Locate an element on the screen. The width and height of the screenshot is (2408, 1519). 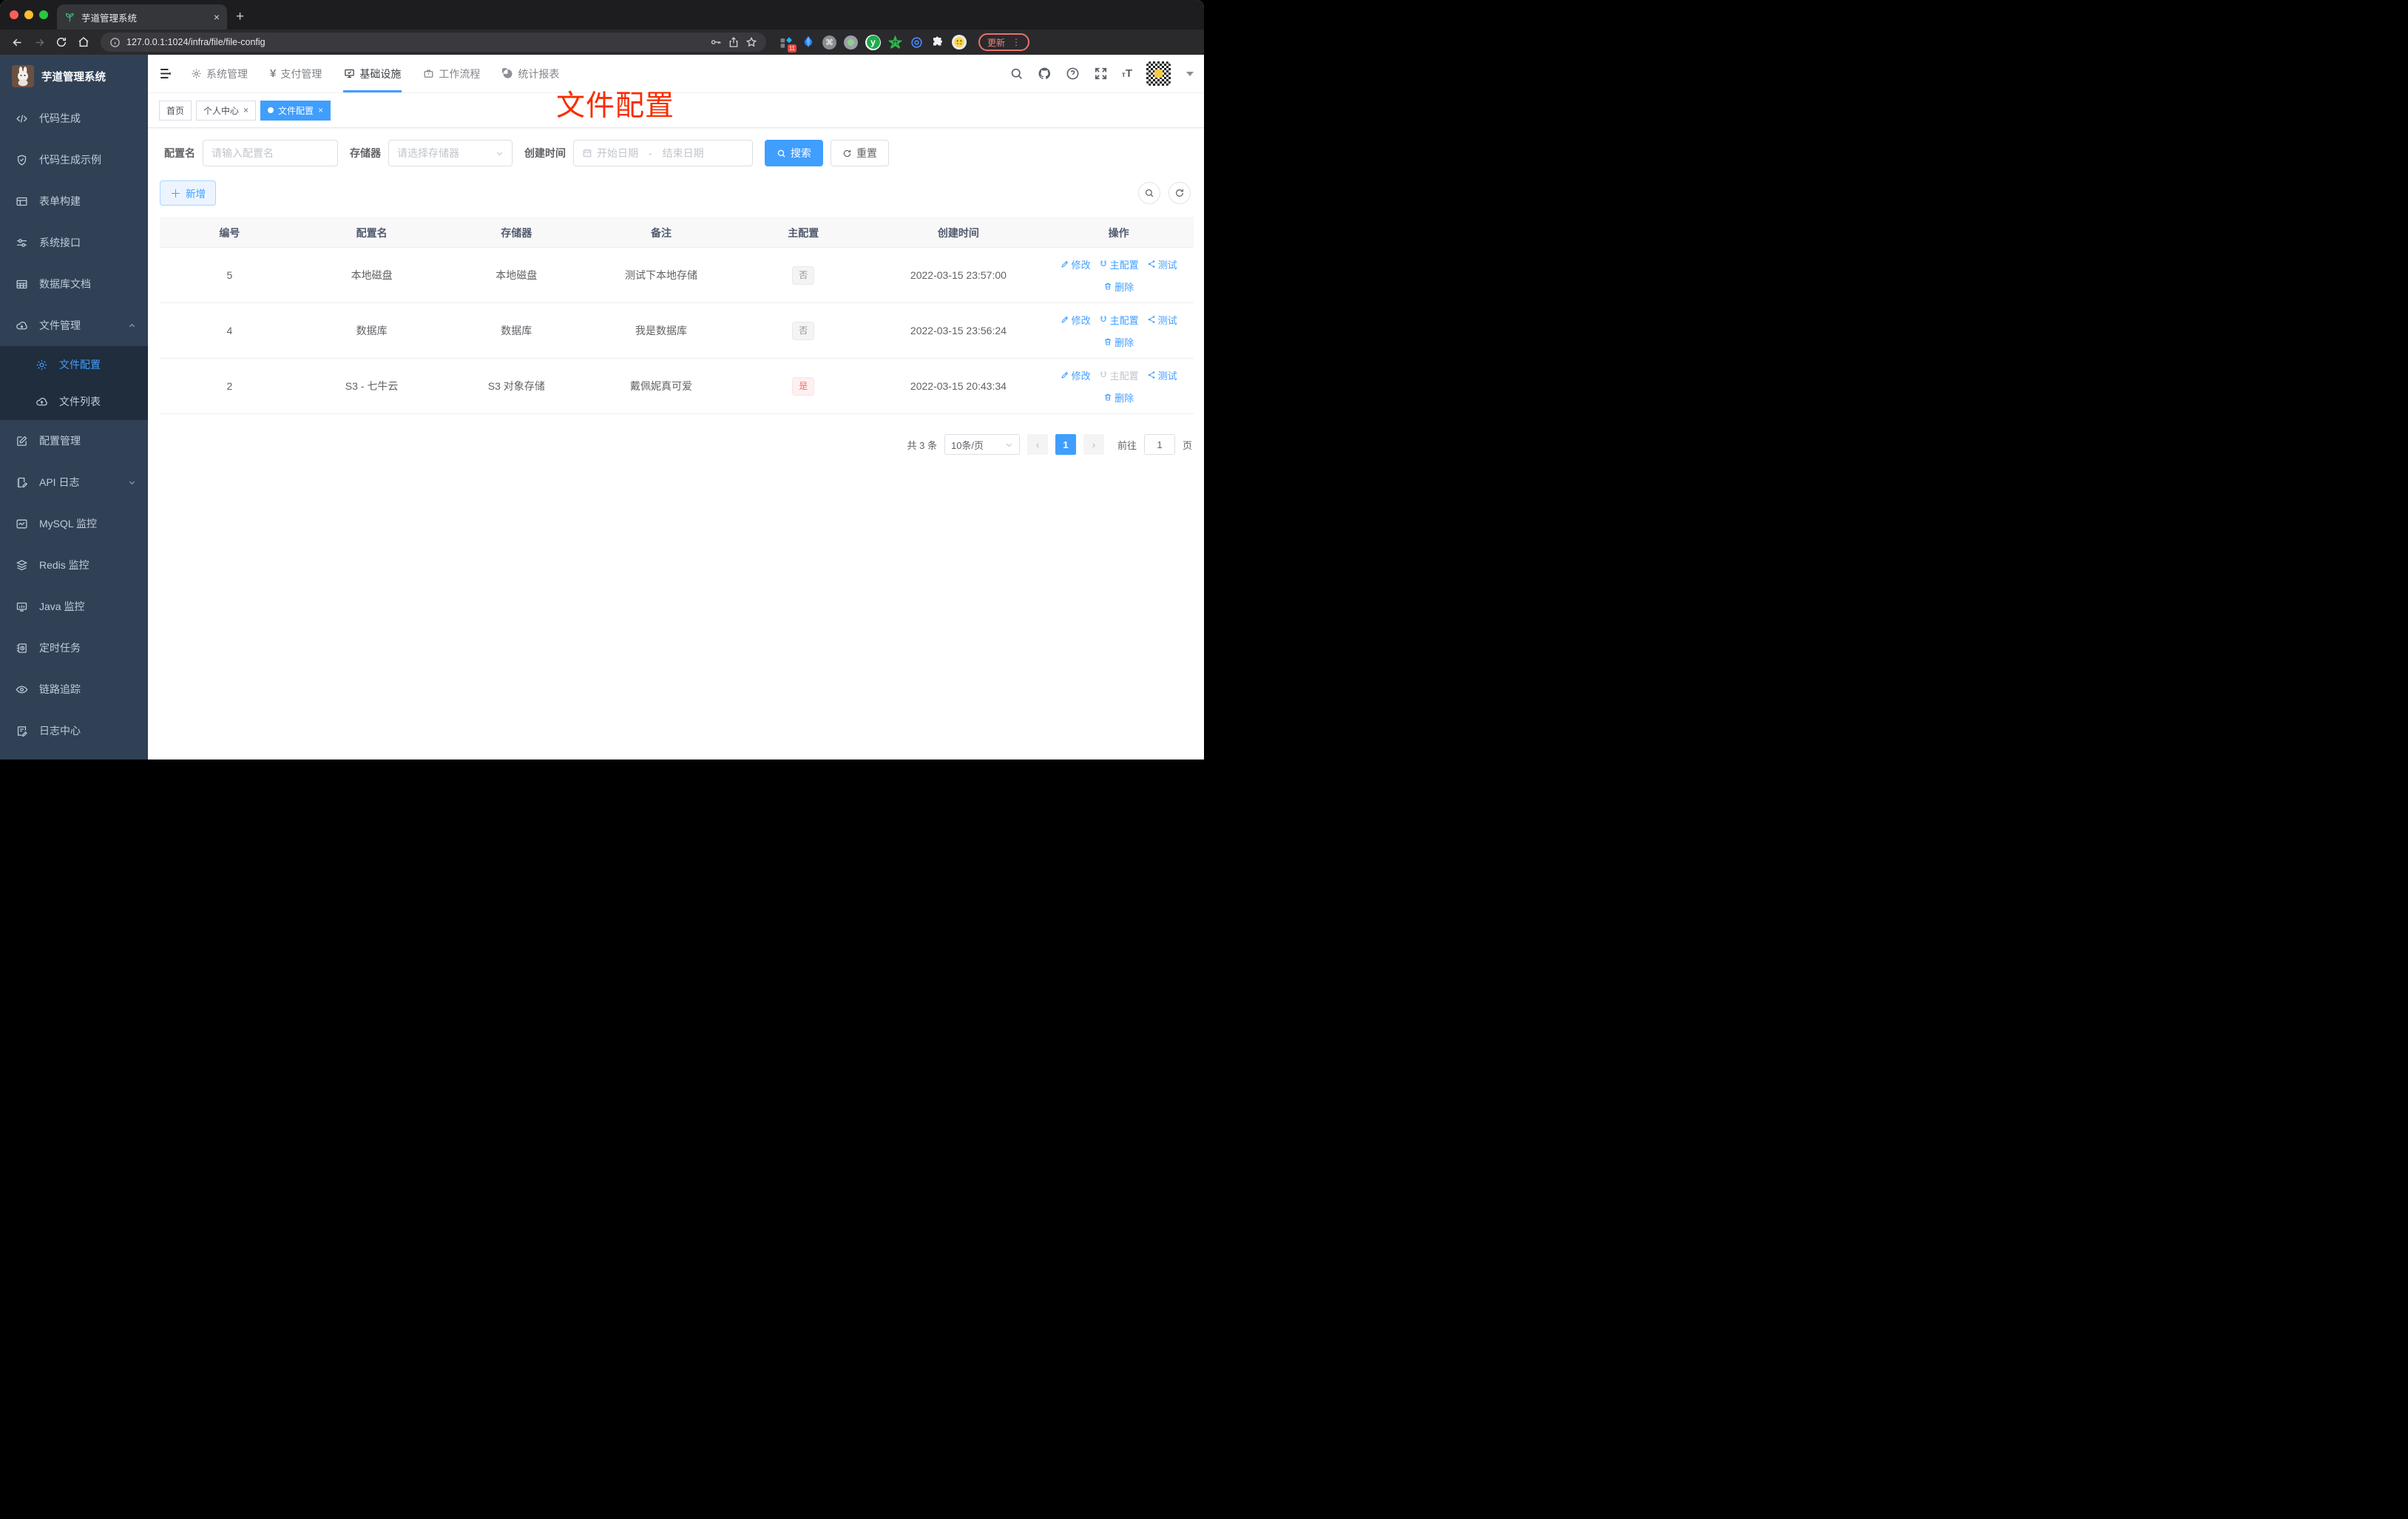
tag-profile: 个人中心 × is located at coordinates (226, 110).